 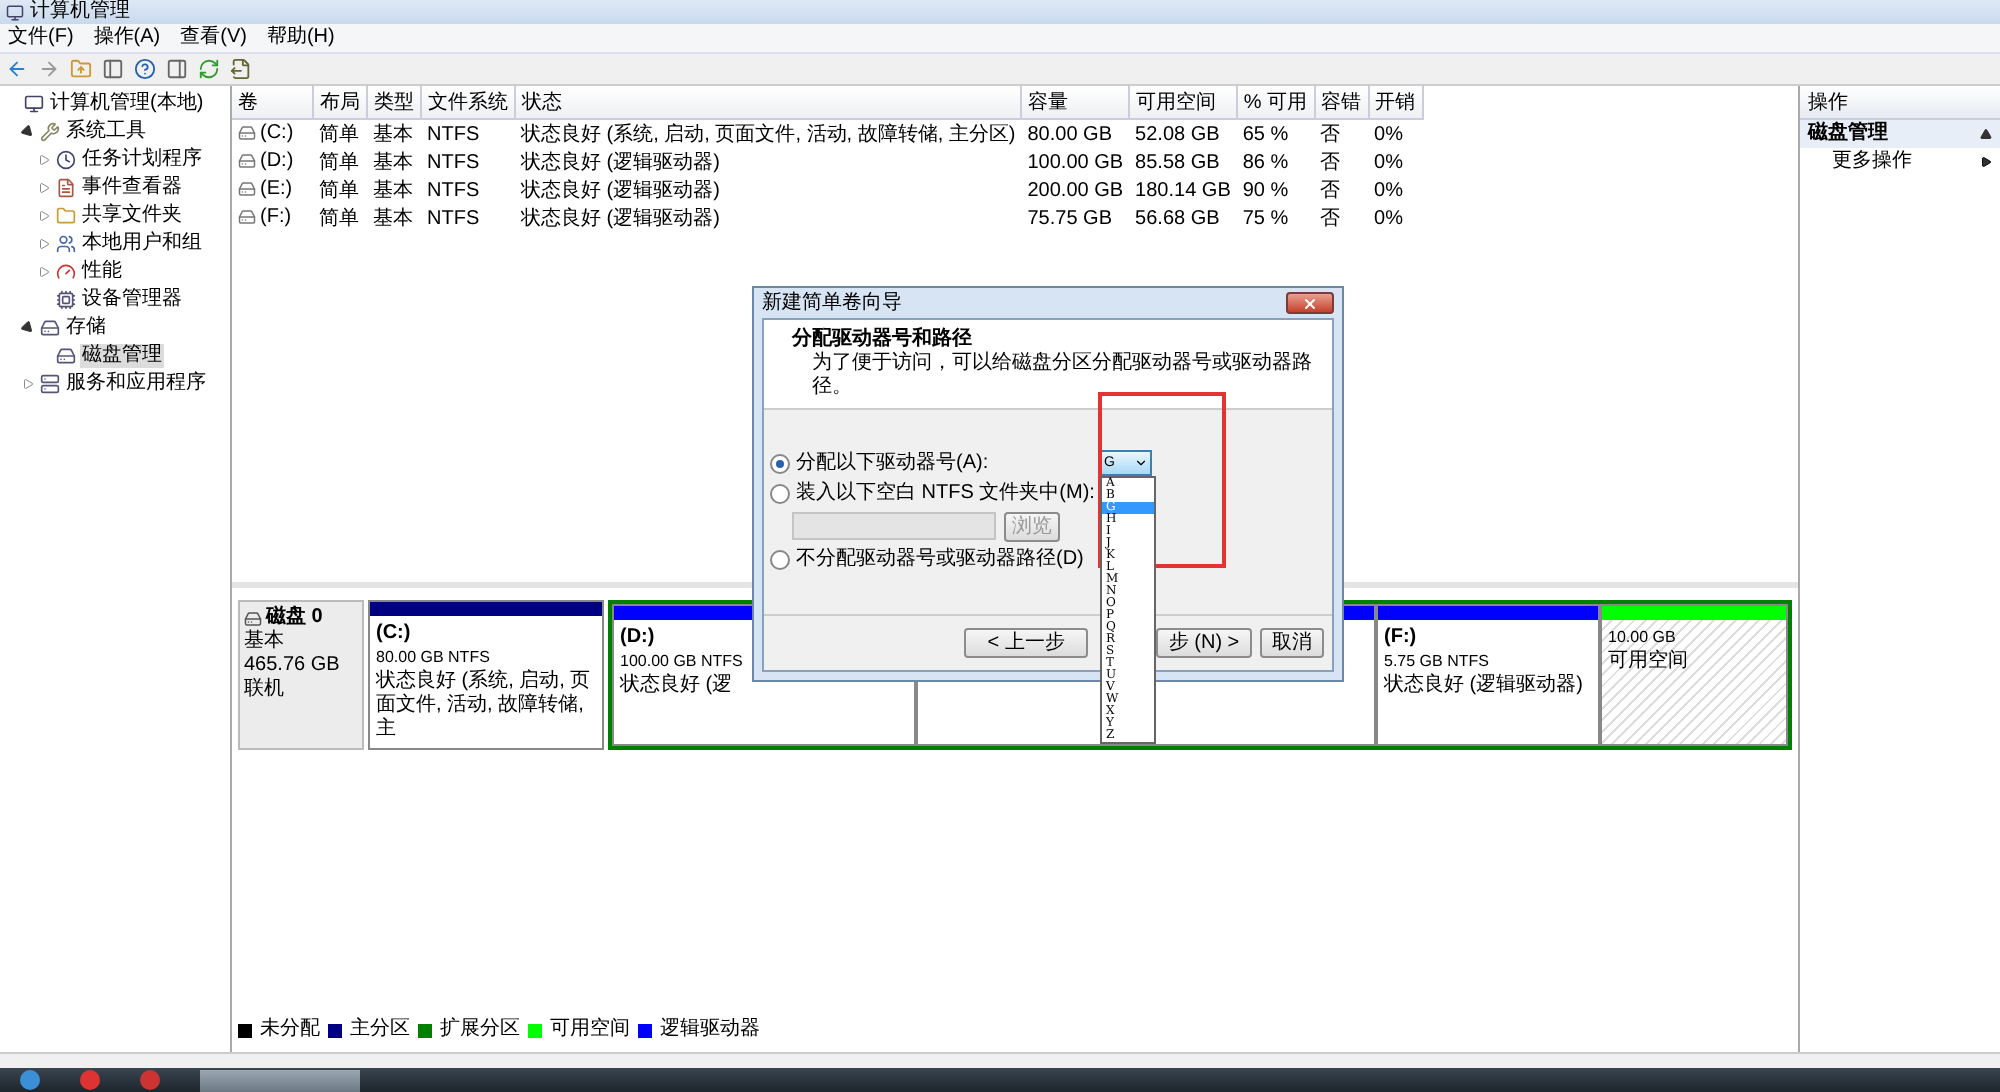 What do you see at coordinates (277, 132) in the screenshot?
I see `volume-name: (C:)` at bounding box center [277, 132].